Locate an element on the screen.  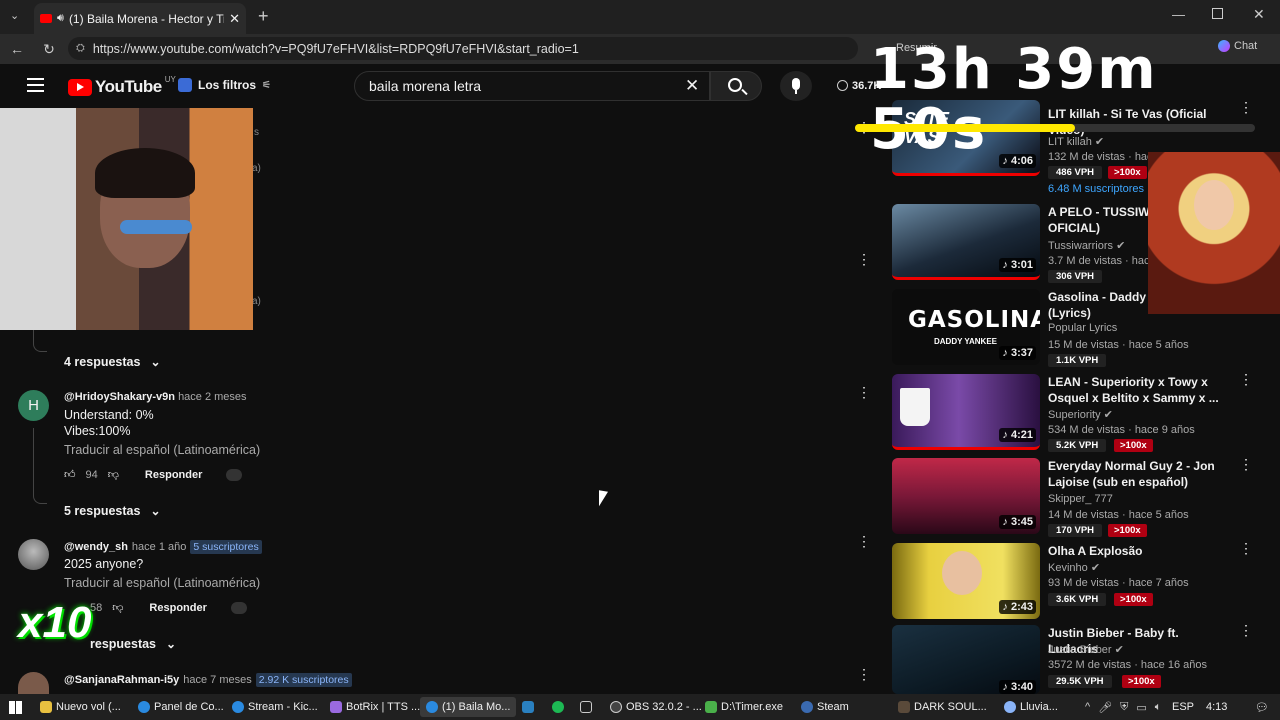
notification-icon: 💬︎ is located at coordinates (1262, 707).